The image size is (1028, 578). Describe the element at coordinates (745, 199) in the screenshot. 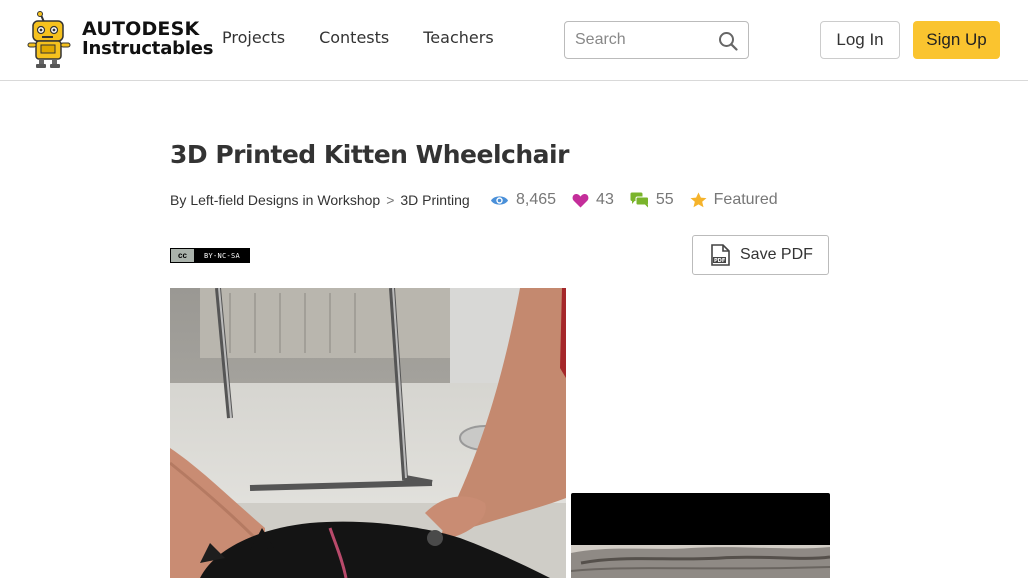

I see `featured-label: Featured` at that location.